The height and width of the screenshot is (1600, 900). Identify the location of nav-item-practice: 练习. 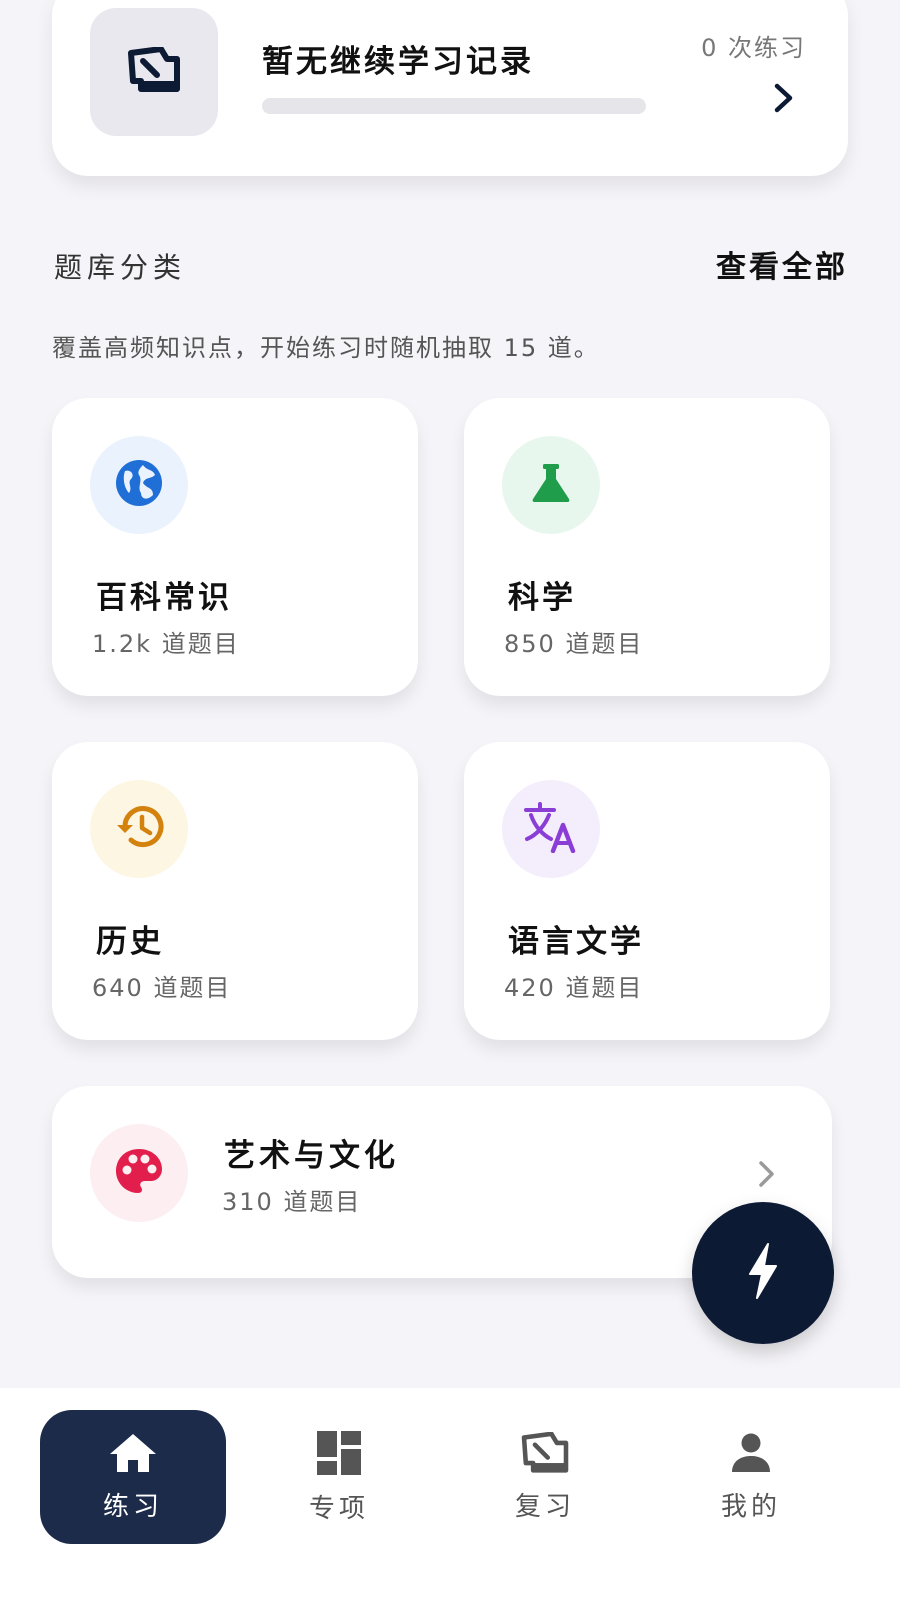
(133, 1477).